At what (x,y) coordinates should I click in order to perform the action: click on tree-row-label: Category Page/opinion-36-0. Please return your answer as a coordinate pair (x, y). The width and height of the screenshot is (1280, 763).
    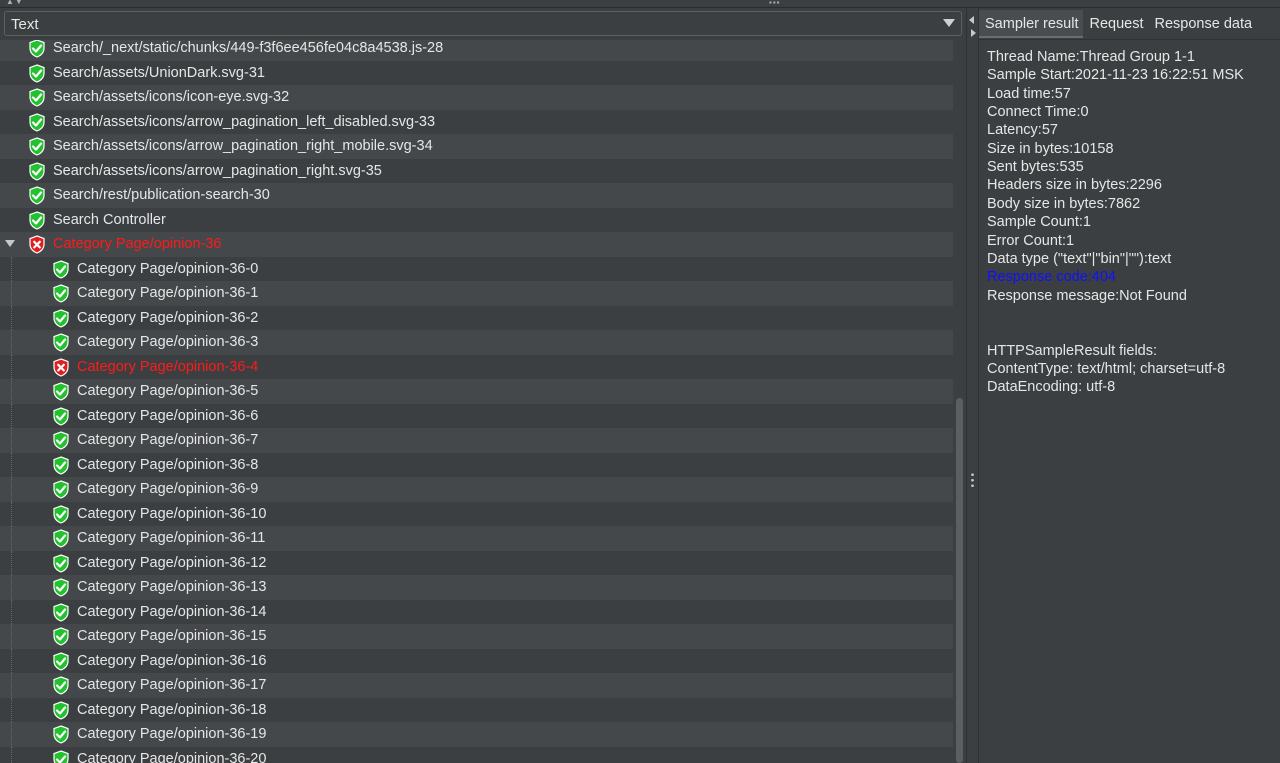
    Looking at the image, I should click on (168, 268).